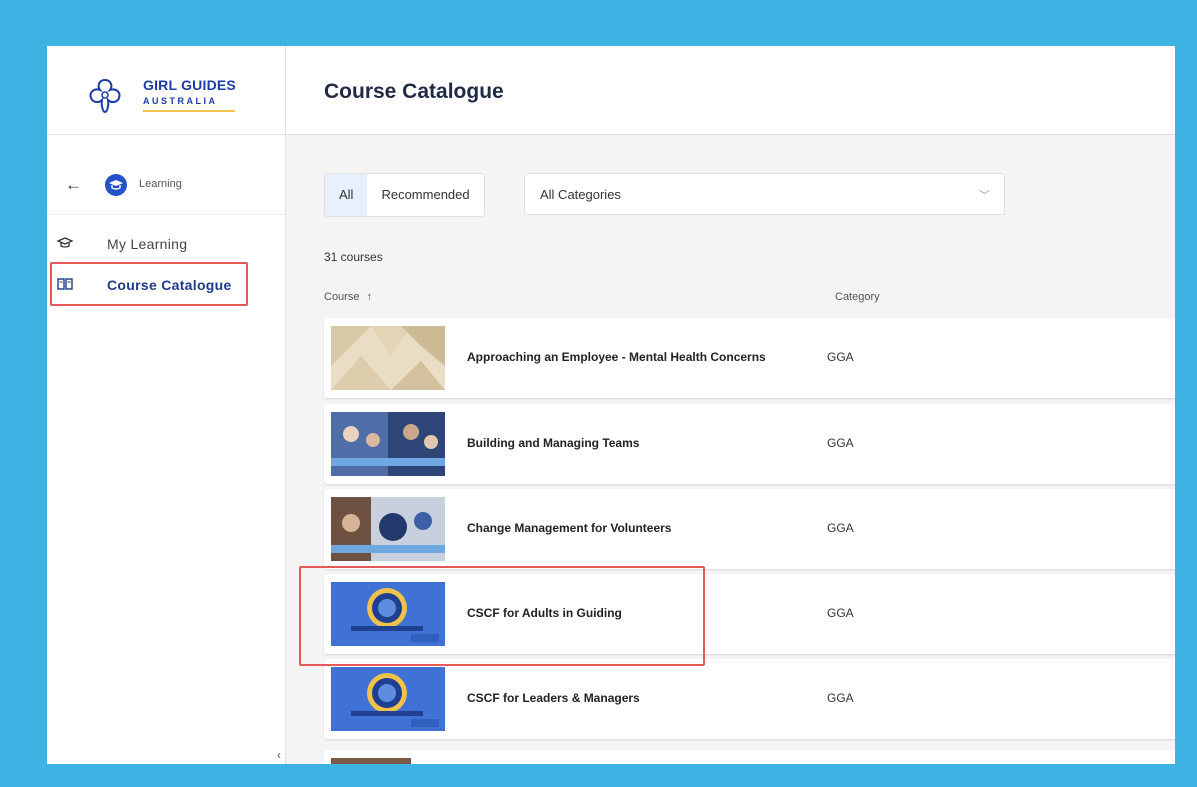 The height and width of the screenshot is (787, 1197). Describe the element at coordinates (984, 196) in the screenshot. I see `chevron-down-icon: ﹀` at that location.